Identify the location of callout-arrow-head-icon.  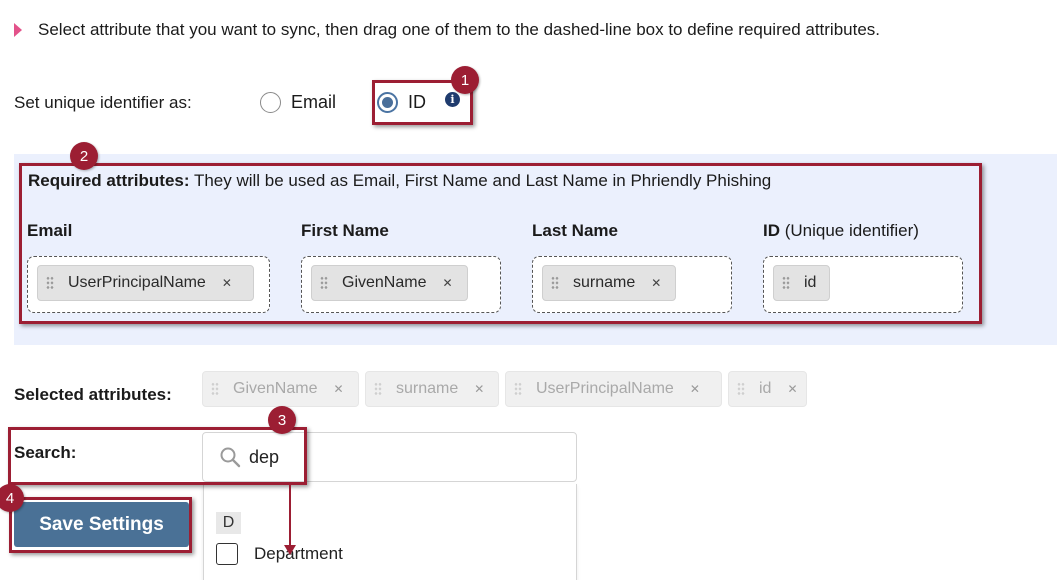
(290, 550).